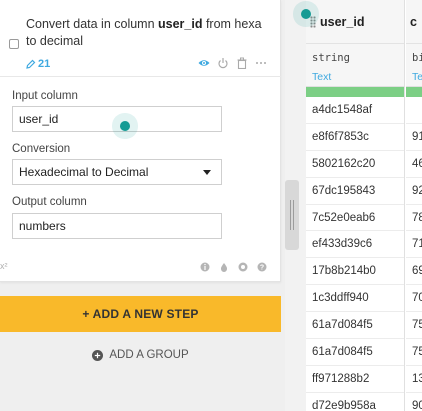  Describe the element at coordinates (355, 164) in the screenshot. I see `table-cell: 5802162c20` at that location.